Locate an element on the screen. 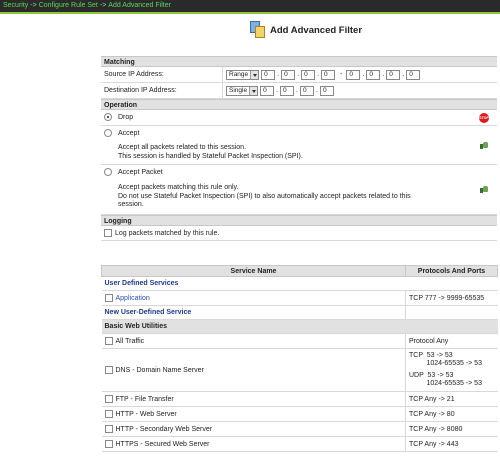 Image resolution: width=500 pixels, height=462 pixels. drop-label: Drop is located at coordinates (126, 117).